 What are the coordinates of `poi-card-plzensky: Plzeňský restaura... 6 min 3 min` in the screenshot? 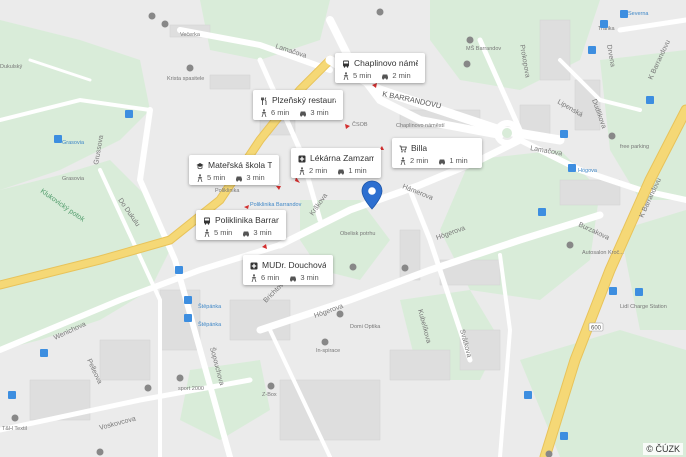 It's located at (298, 105).